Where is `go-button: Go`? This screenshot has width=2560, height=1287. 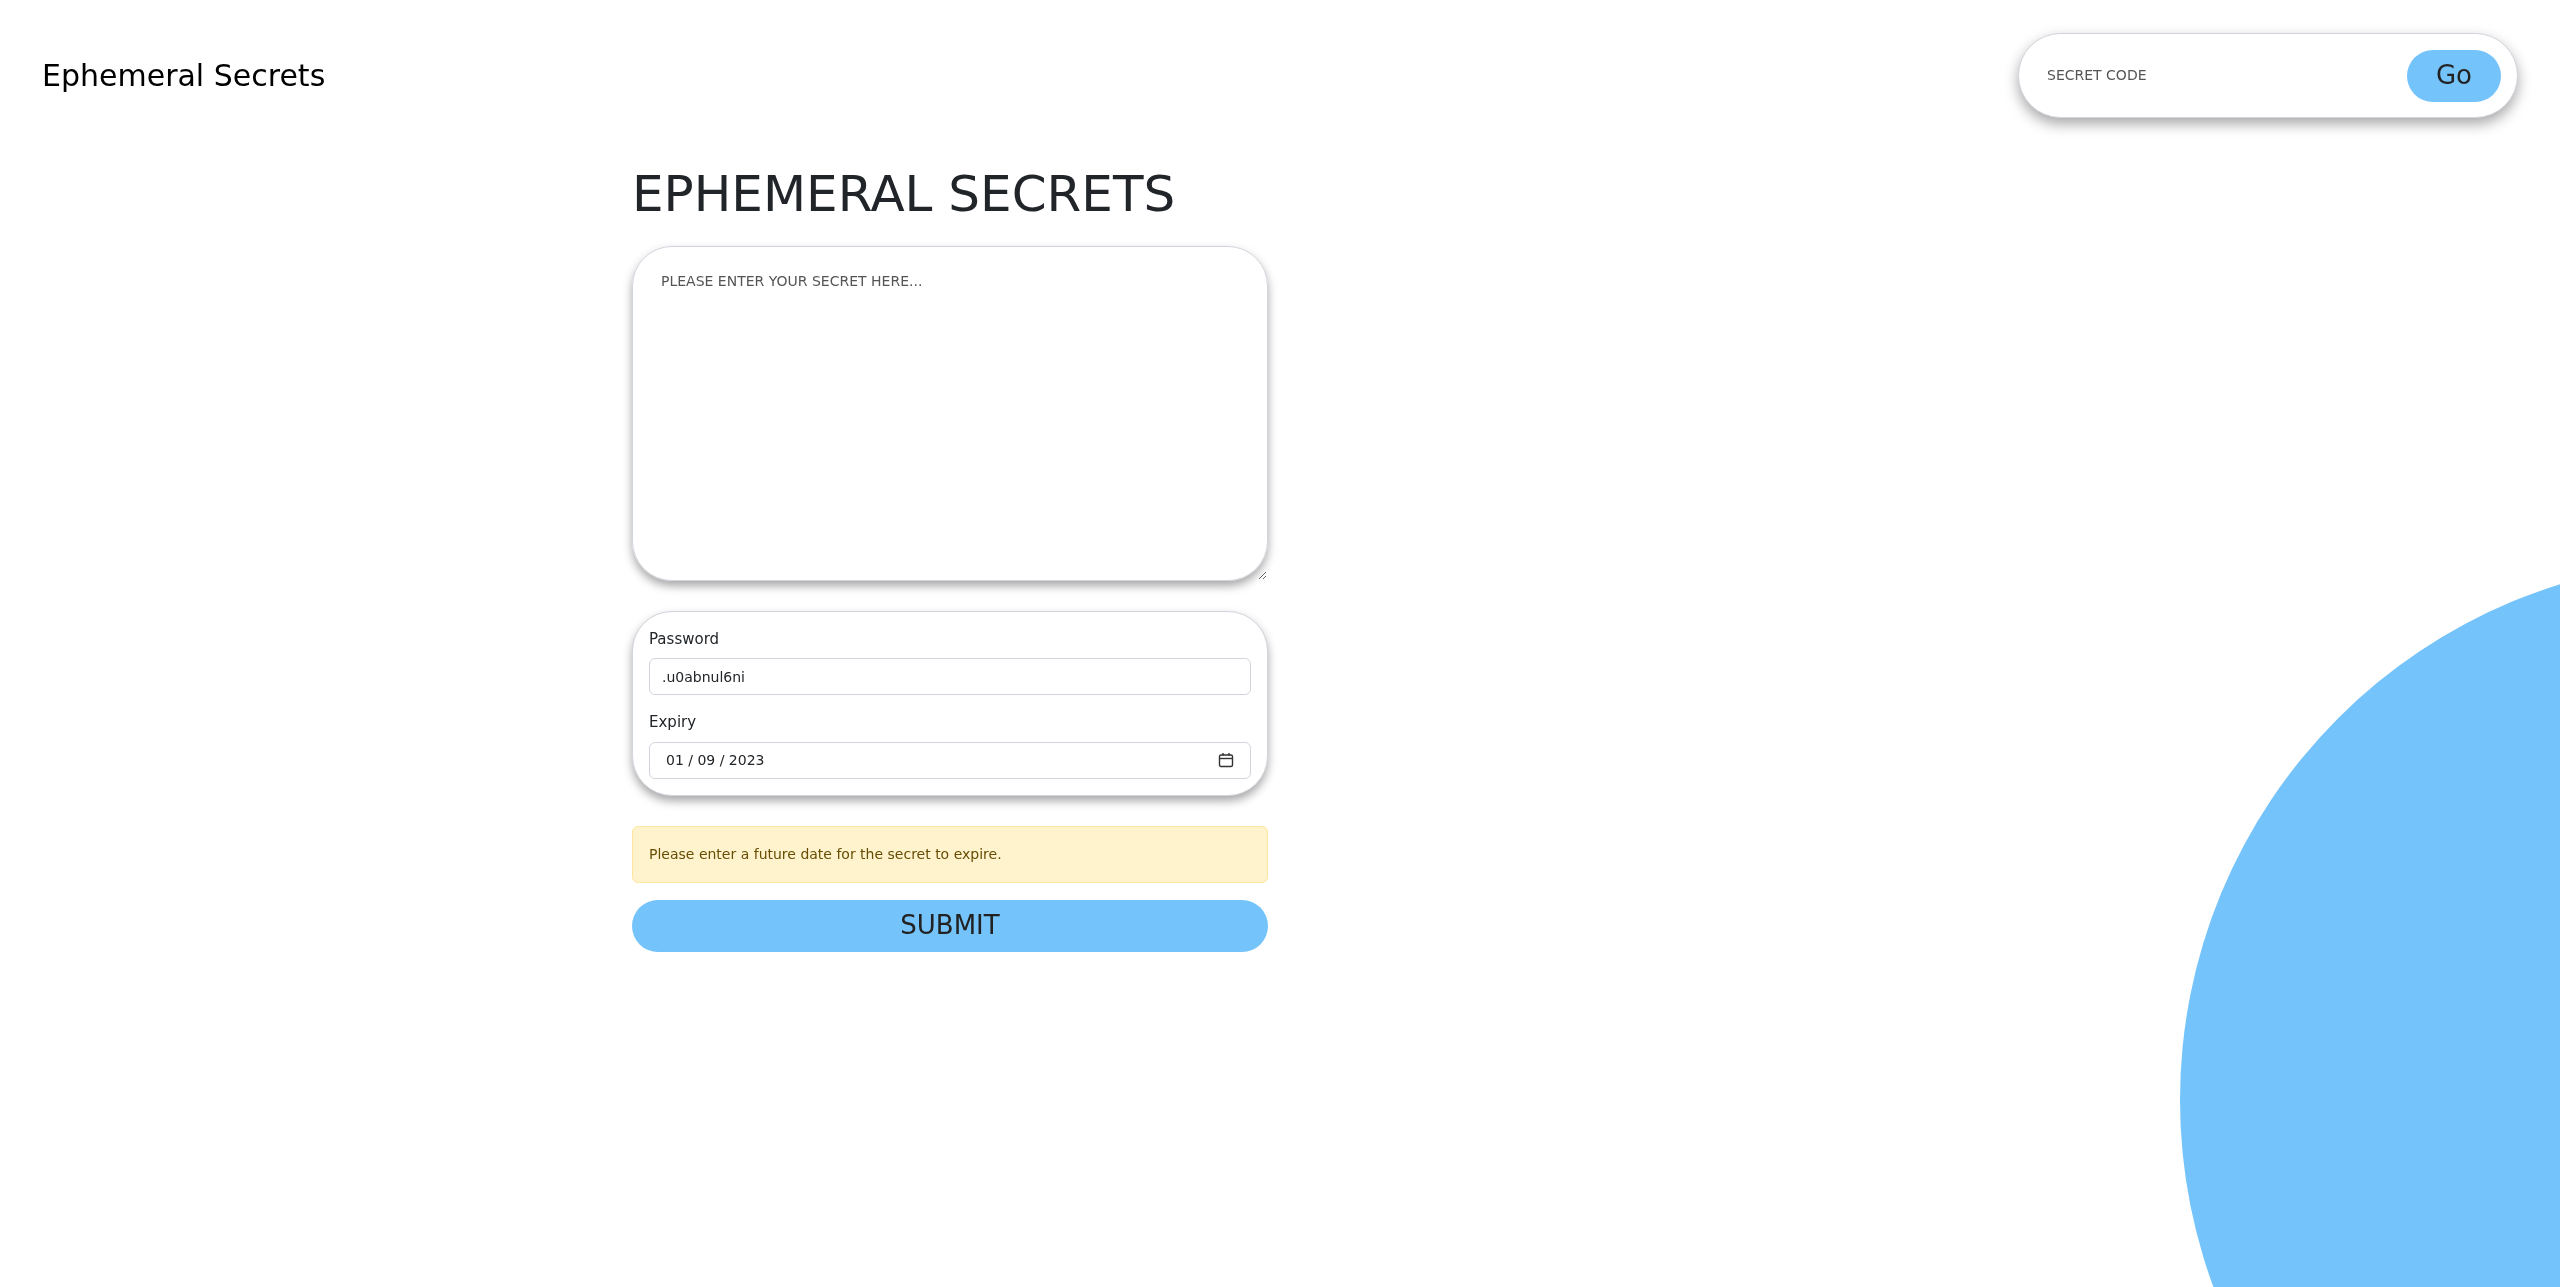
go-button: Go is located at coordinates (2454, 75).